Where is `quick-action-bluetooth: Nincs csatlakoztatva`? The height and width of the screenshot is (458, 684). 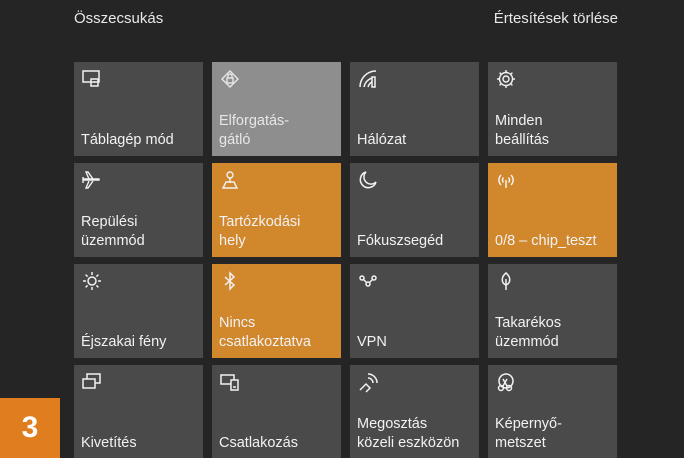 quick-action-bluetooth: Nincs csatlakoztatva is located at coordinates (276, 311).